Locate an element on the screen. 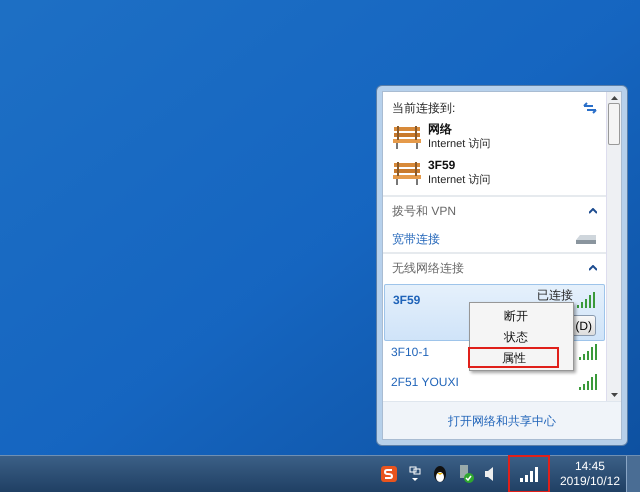  clock-time: 14:45 is located at coordinates (589, 466).